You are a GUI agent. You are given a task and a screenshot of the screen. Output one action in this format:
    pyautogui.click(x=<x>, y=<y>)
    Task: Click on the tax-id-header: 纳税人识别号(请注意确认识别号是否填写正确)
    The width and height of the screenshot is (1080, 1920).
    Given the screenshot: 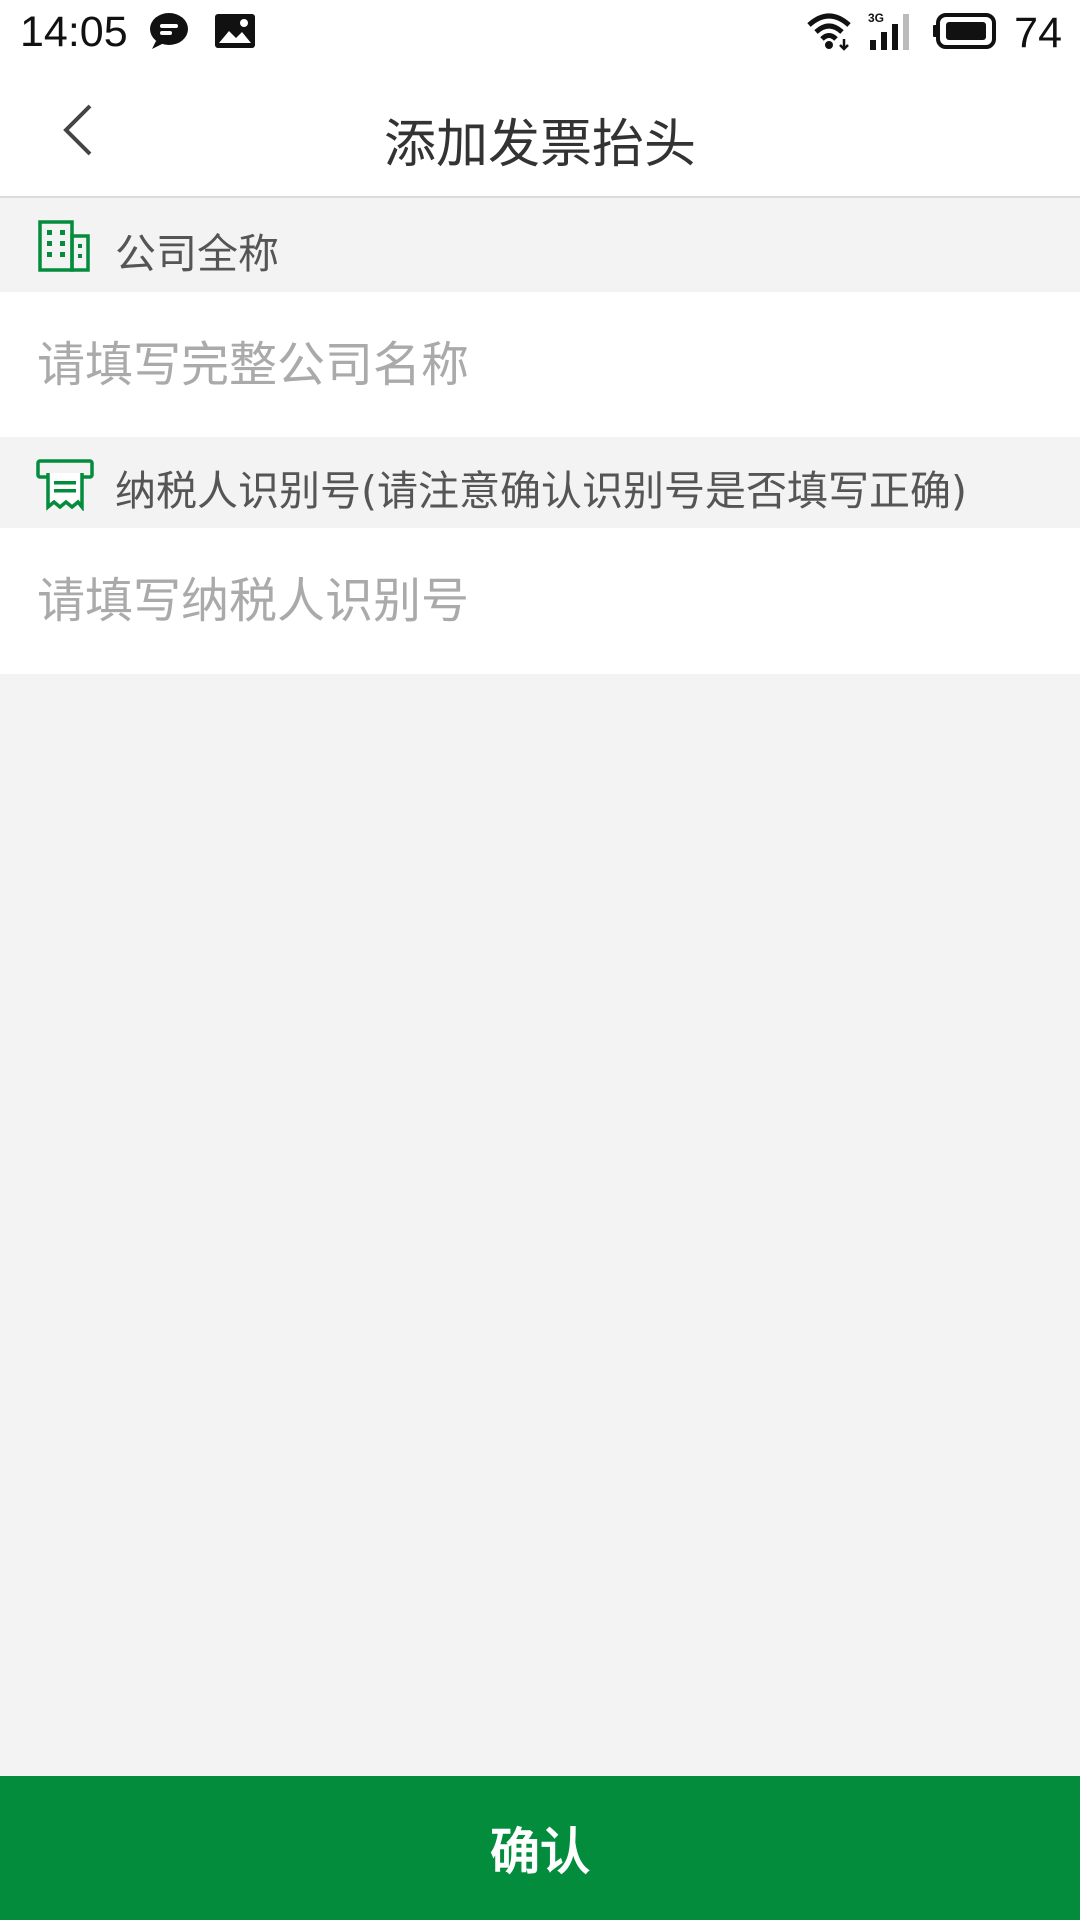 What is the action you would take?
    pyautogui.click(x=540, y=482)
    